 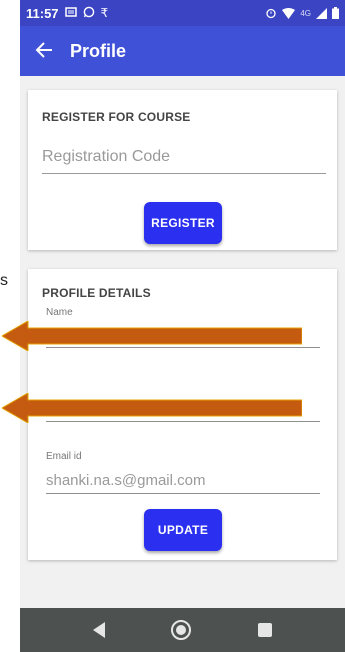 I want to click on email-field: shanki.na.s@gmail.com, so click(x=125, y=480).